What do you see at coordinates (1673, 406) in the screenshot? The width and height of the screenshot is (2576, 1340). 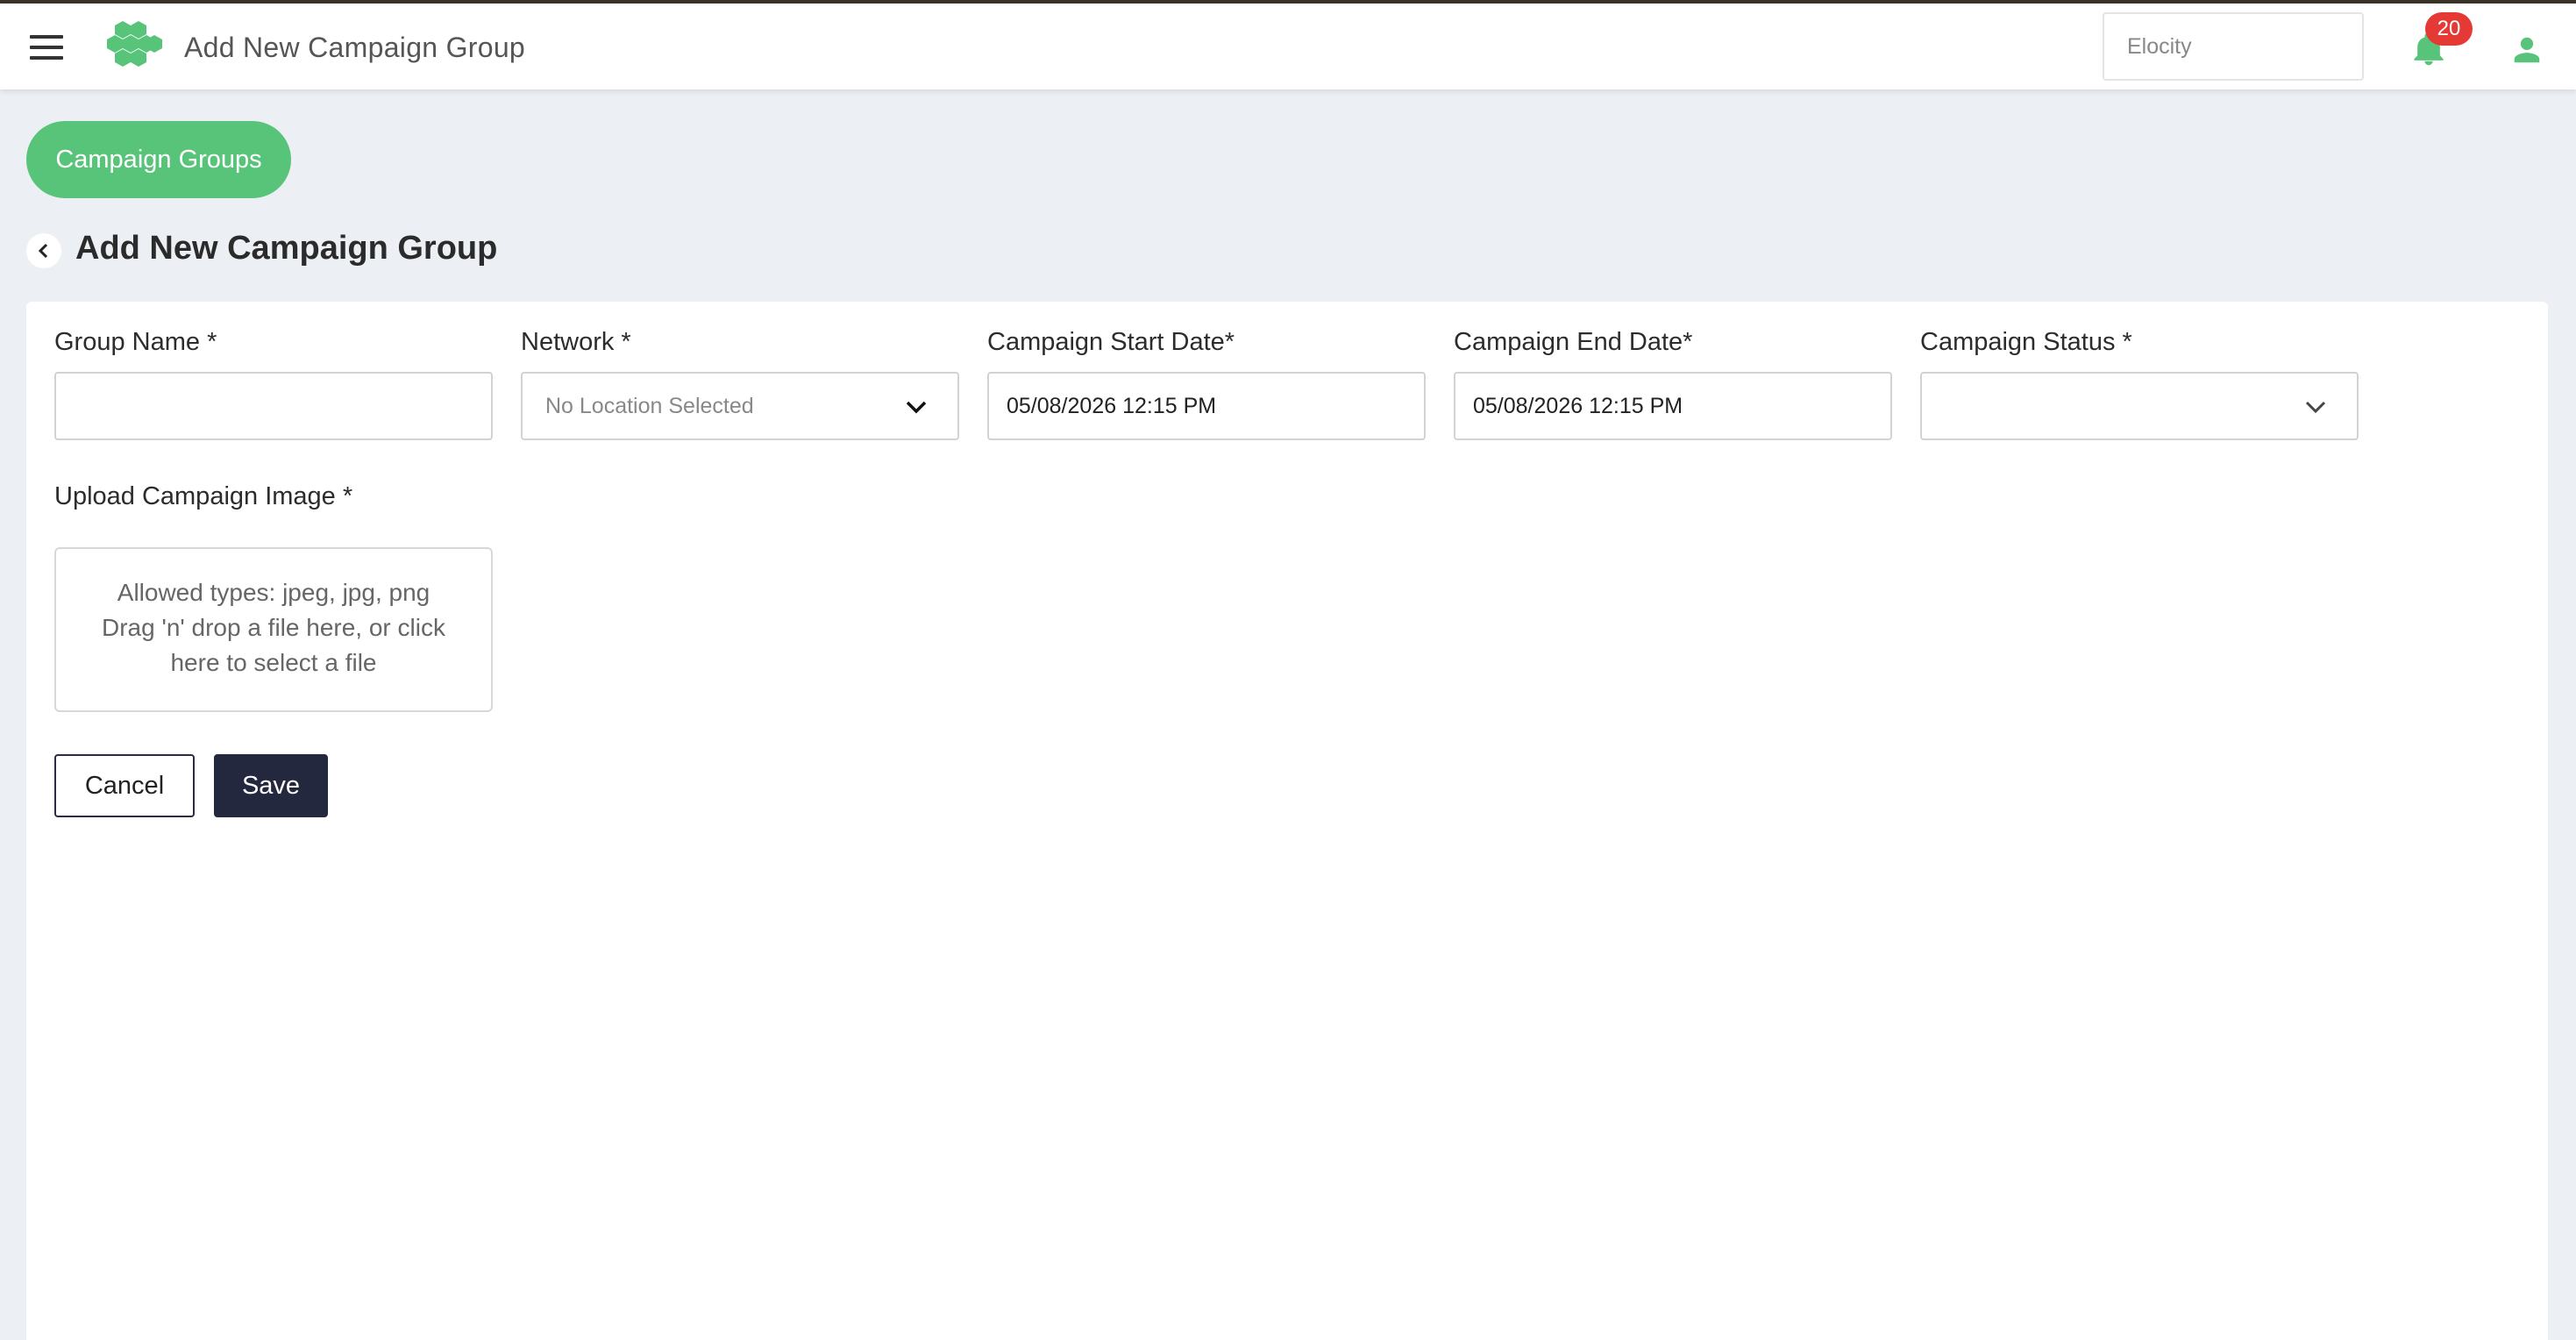 I see `end-date-input: 05/08/2026 12:15 PM` at bounding box center [1673, 406].